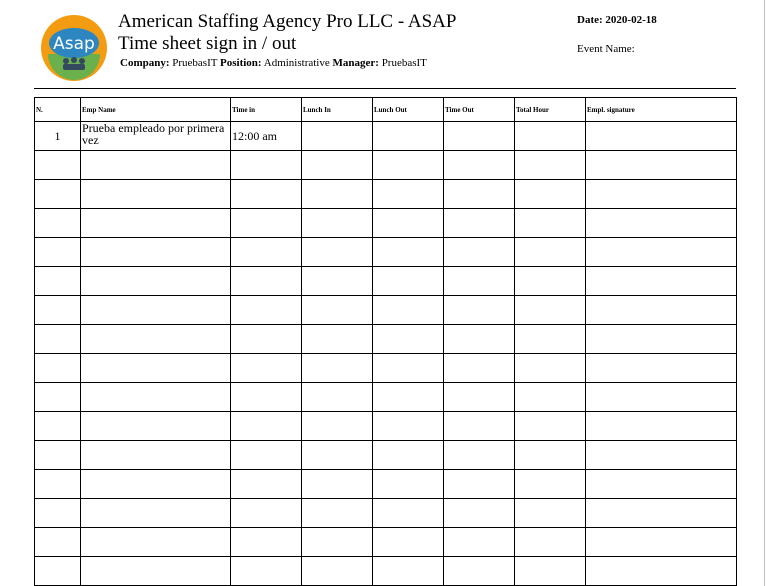 The height and width of the screenshot is (586, 770). What do you see at coordinates (661, 109) in the screenshot?
I see `col-header-signature: Empl. signature` at bounding box center [661, 109].